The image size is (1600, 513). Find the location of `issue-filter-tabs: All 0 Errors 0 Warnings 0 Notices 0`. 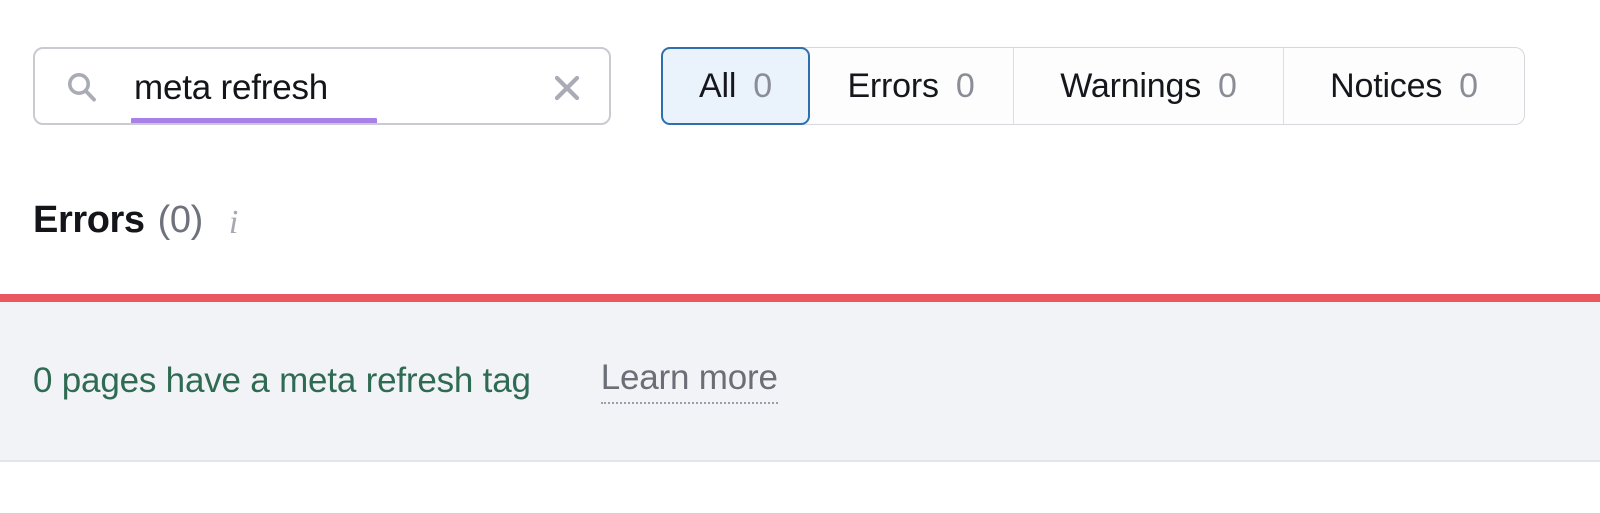

issue-filter-tabs: All 0 Errors 0 Warnings 0 Notices 0 is located at coordinates (1093, 86).